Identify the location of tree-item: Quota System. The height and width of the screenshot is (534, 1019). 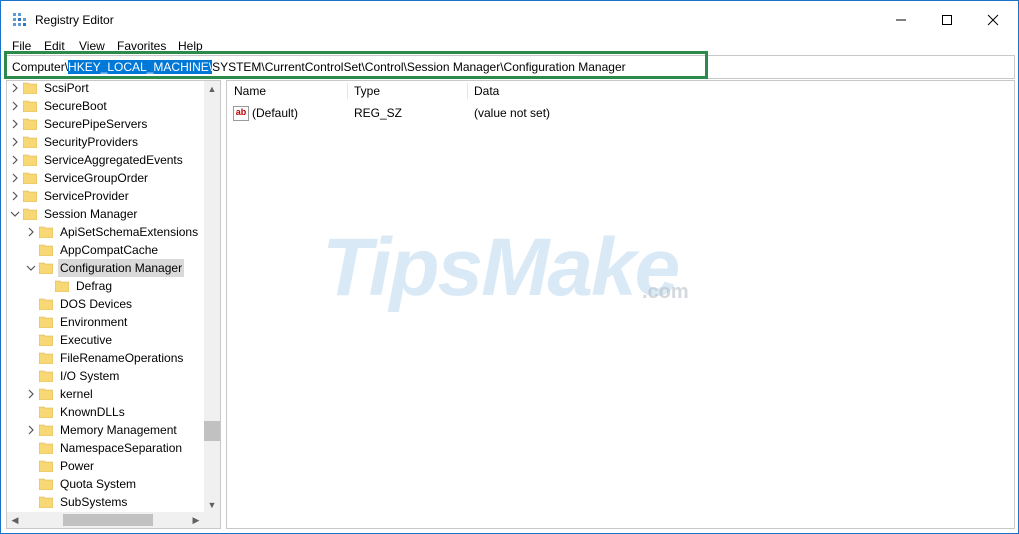
(105, 484).